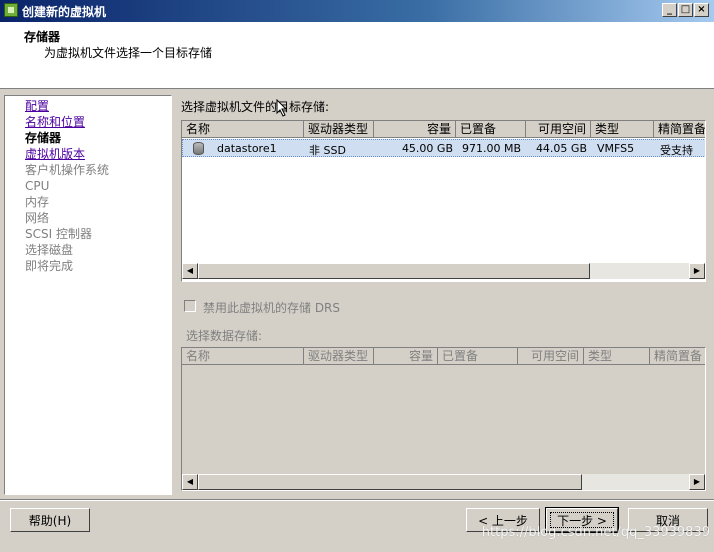 The height and width of the screenshot is (552, 714). I want to click on scroll-right-icon-2: ▶, so click(697, 482).